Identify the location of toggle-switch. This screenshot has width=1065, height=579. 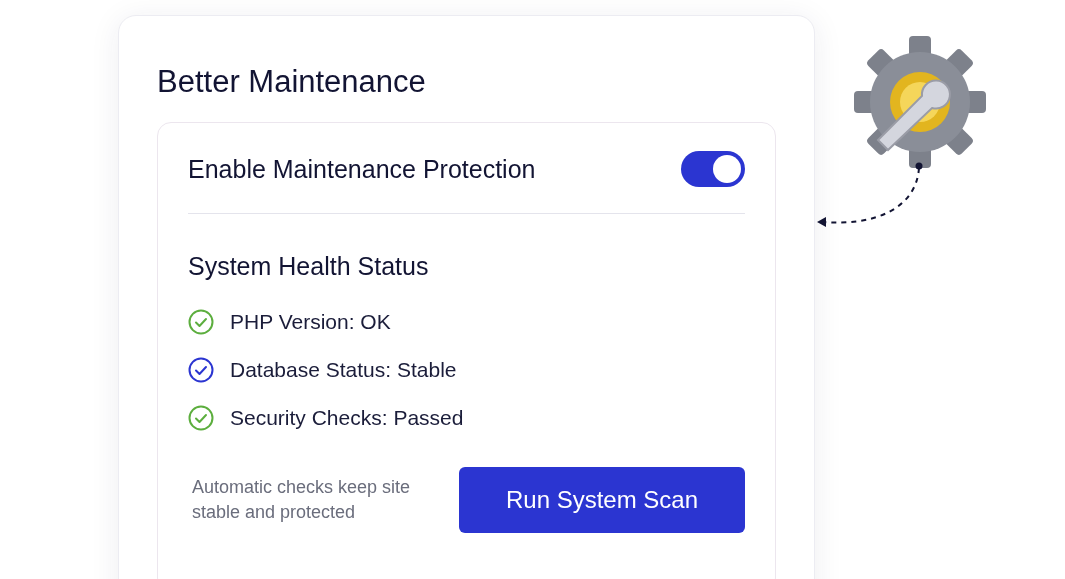
(713, 169).